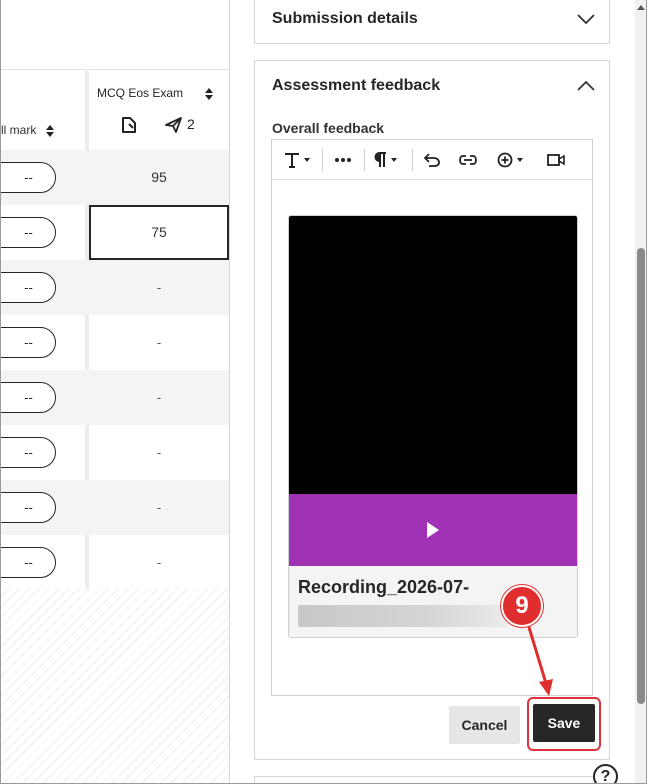 This screenshot has height=784, width=647. I want to click on insert-icon, so click(505, 160).